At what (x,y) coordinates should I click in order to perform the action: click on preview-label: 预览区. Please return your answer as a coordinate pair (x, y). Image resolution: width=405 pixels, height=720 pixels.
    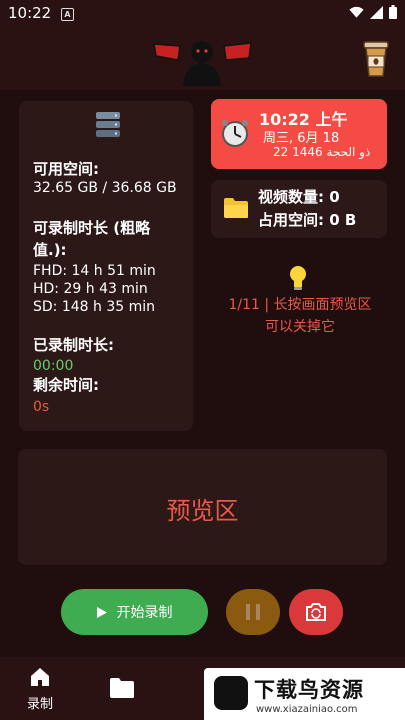
    Looking at the image, I should click on (202, 511).